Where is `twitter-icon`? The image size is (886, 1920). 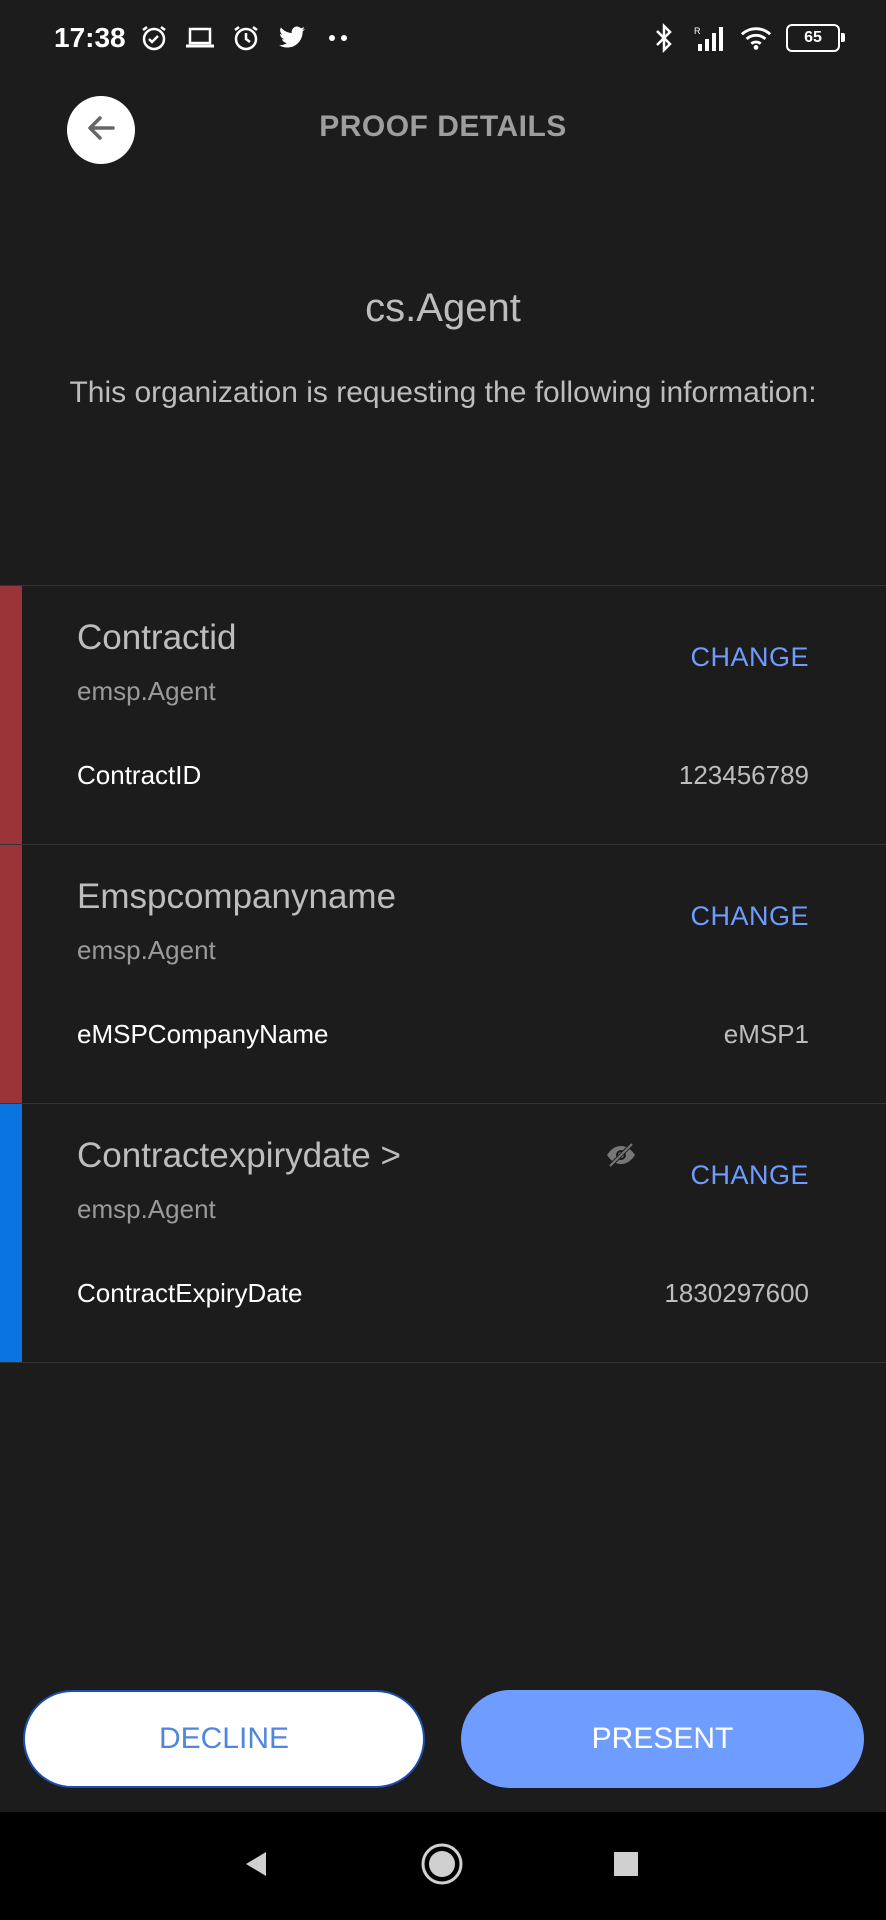 twitter-icon is located at coordinates (292, 38).